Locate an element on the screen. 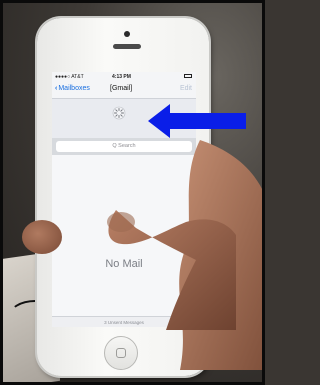 This screenshot has width=320, height=385. nav-bar: ‹Mailboxes [Gmail] Edit is located at coordinates (124, 90).